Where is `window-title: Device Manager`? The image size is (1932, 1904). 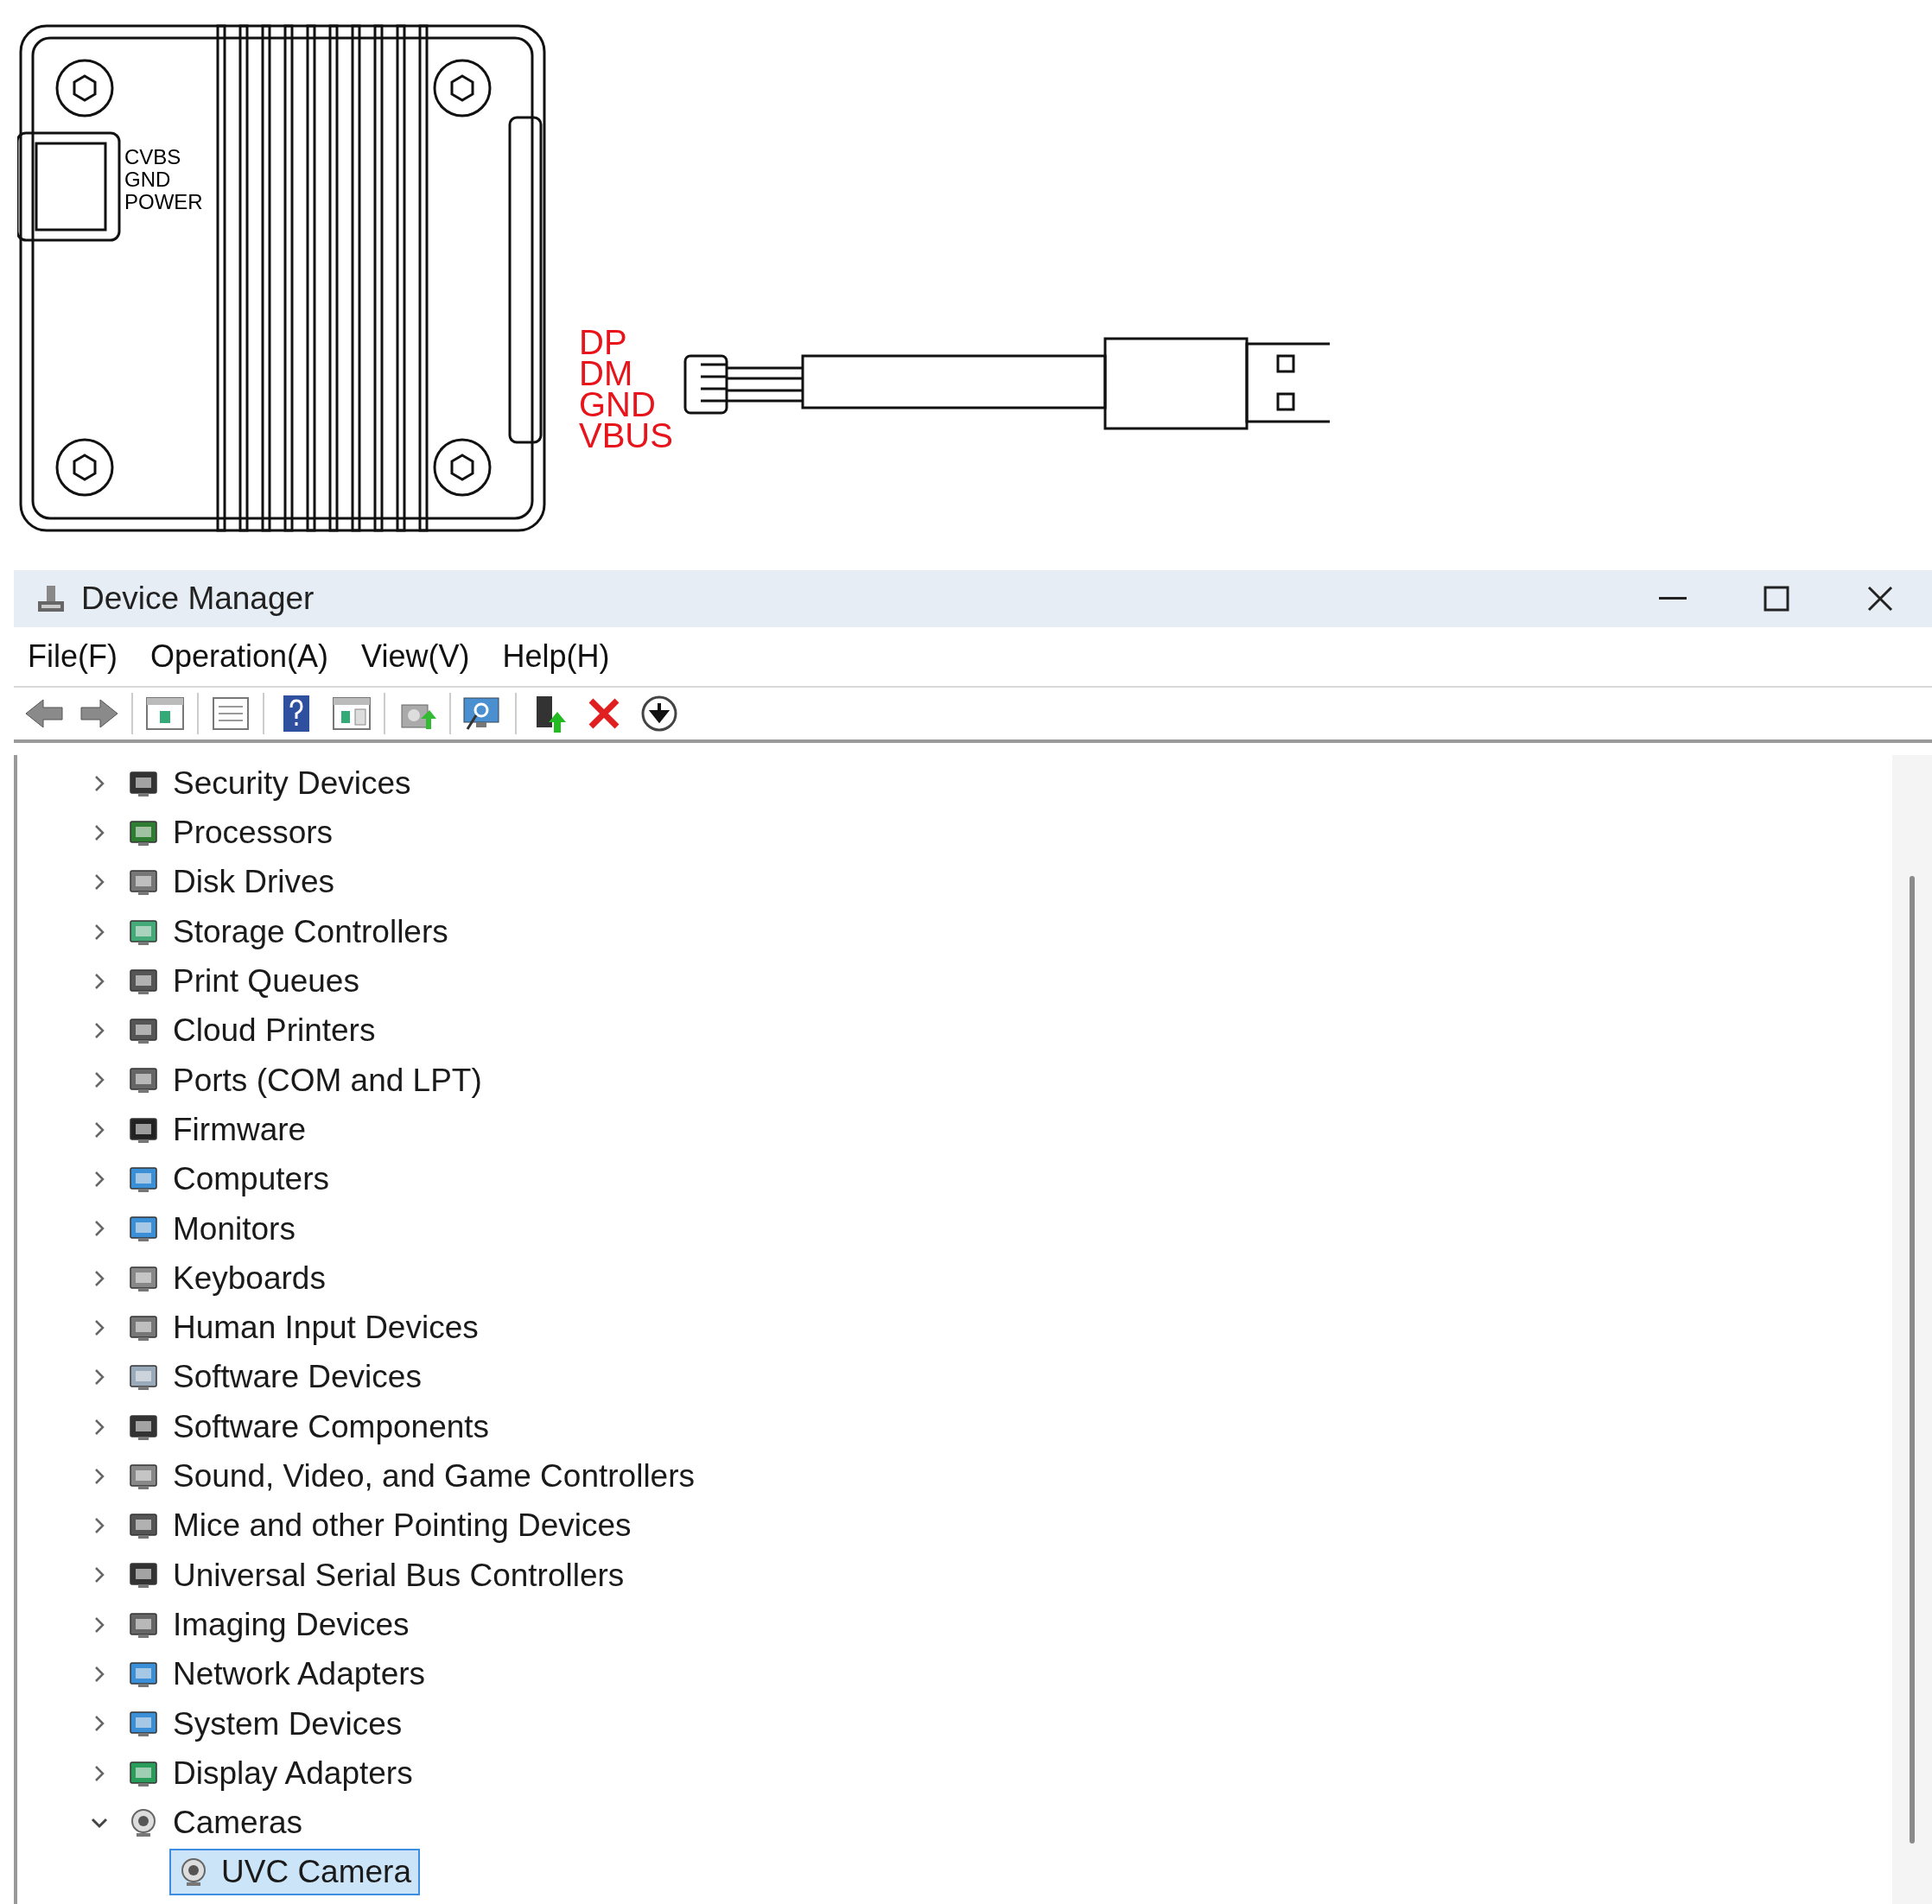 window-title: Device Manager is located at coordinates (198, 599).